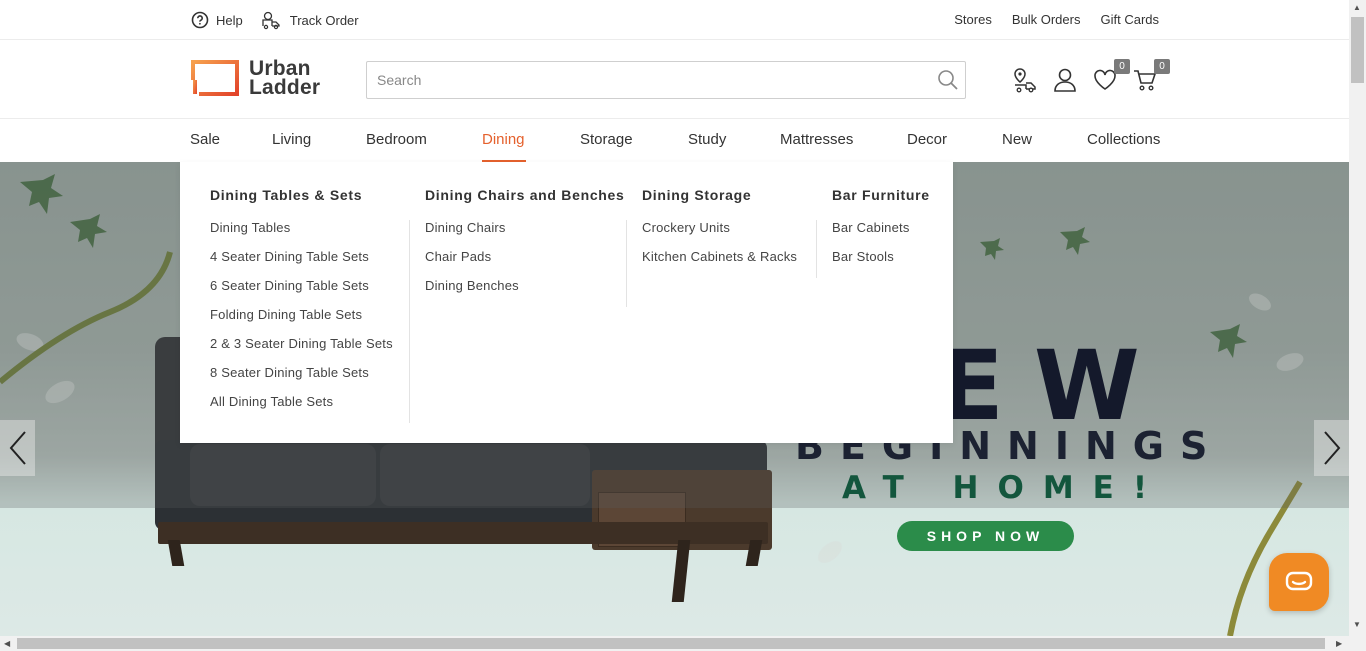 The width and height of the screenshot is (1366, 651). I want to click on menu-link: 2 & 3 Seater Dining Table Sets, so click(301, 350).